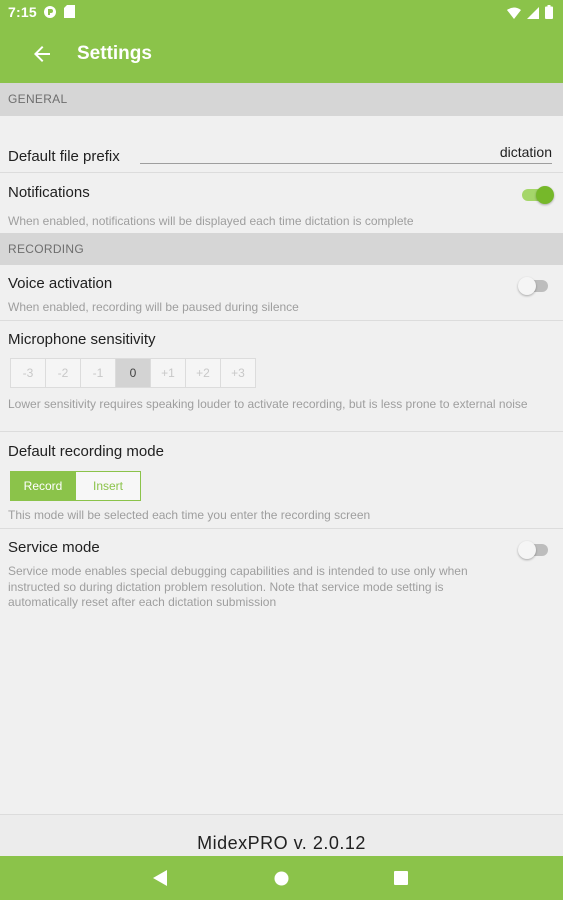 This screenshot has height=900, width=563. I want to click on sd-card-icon, so click(69, 11).